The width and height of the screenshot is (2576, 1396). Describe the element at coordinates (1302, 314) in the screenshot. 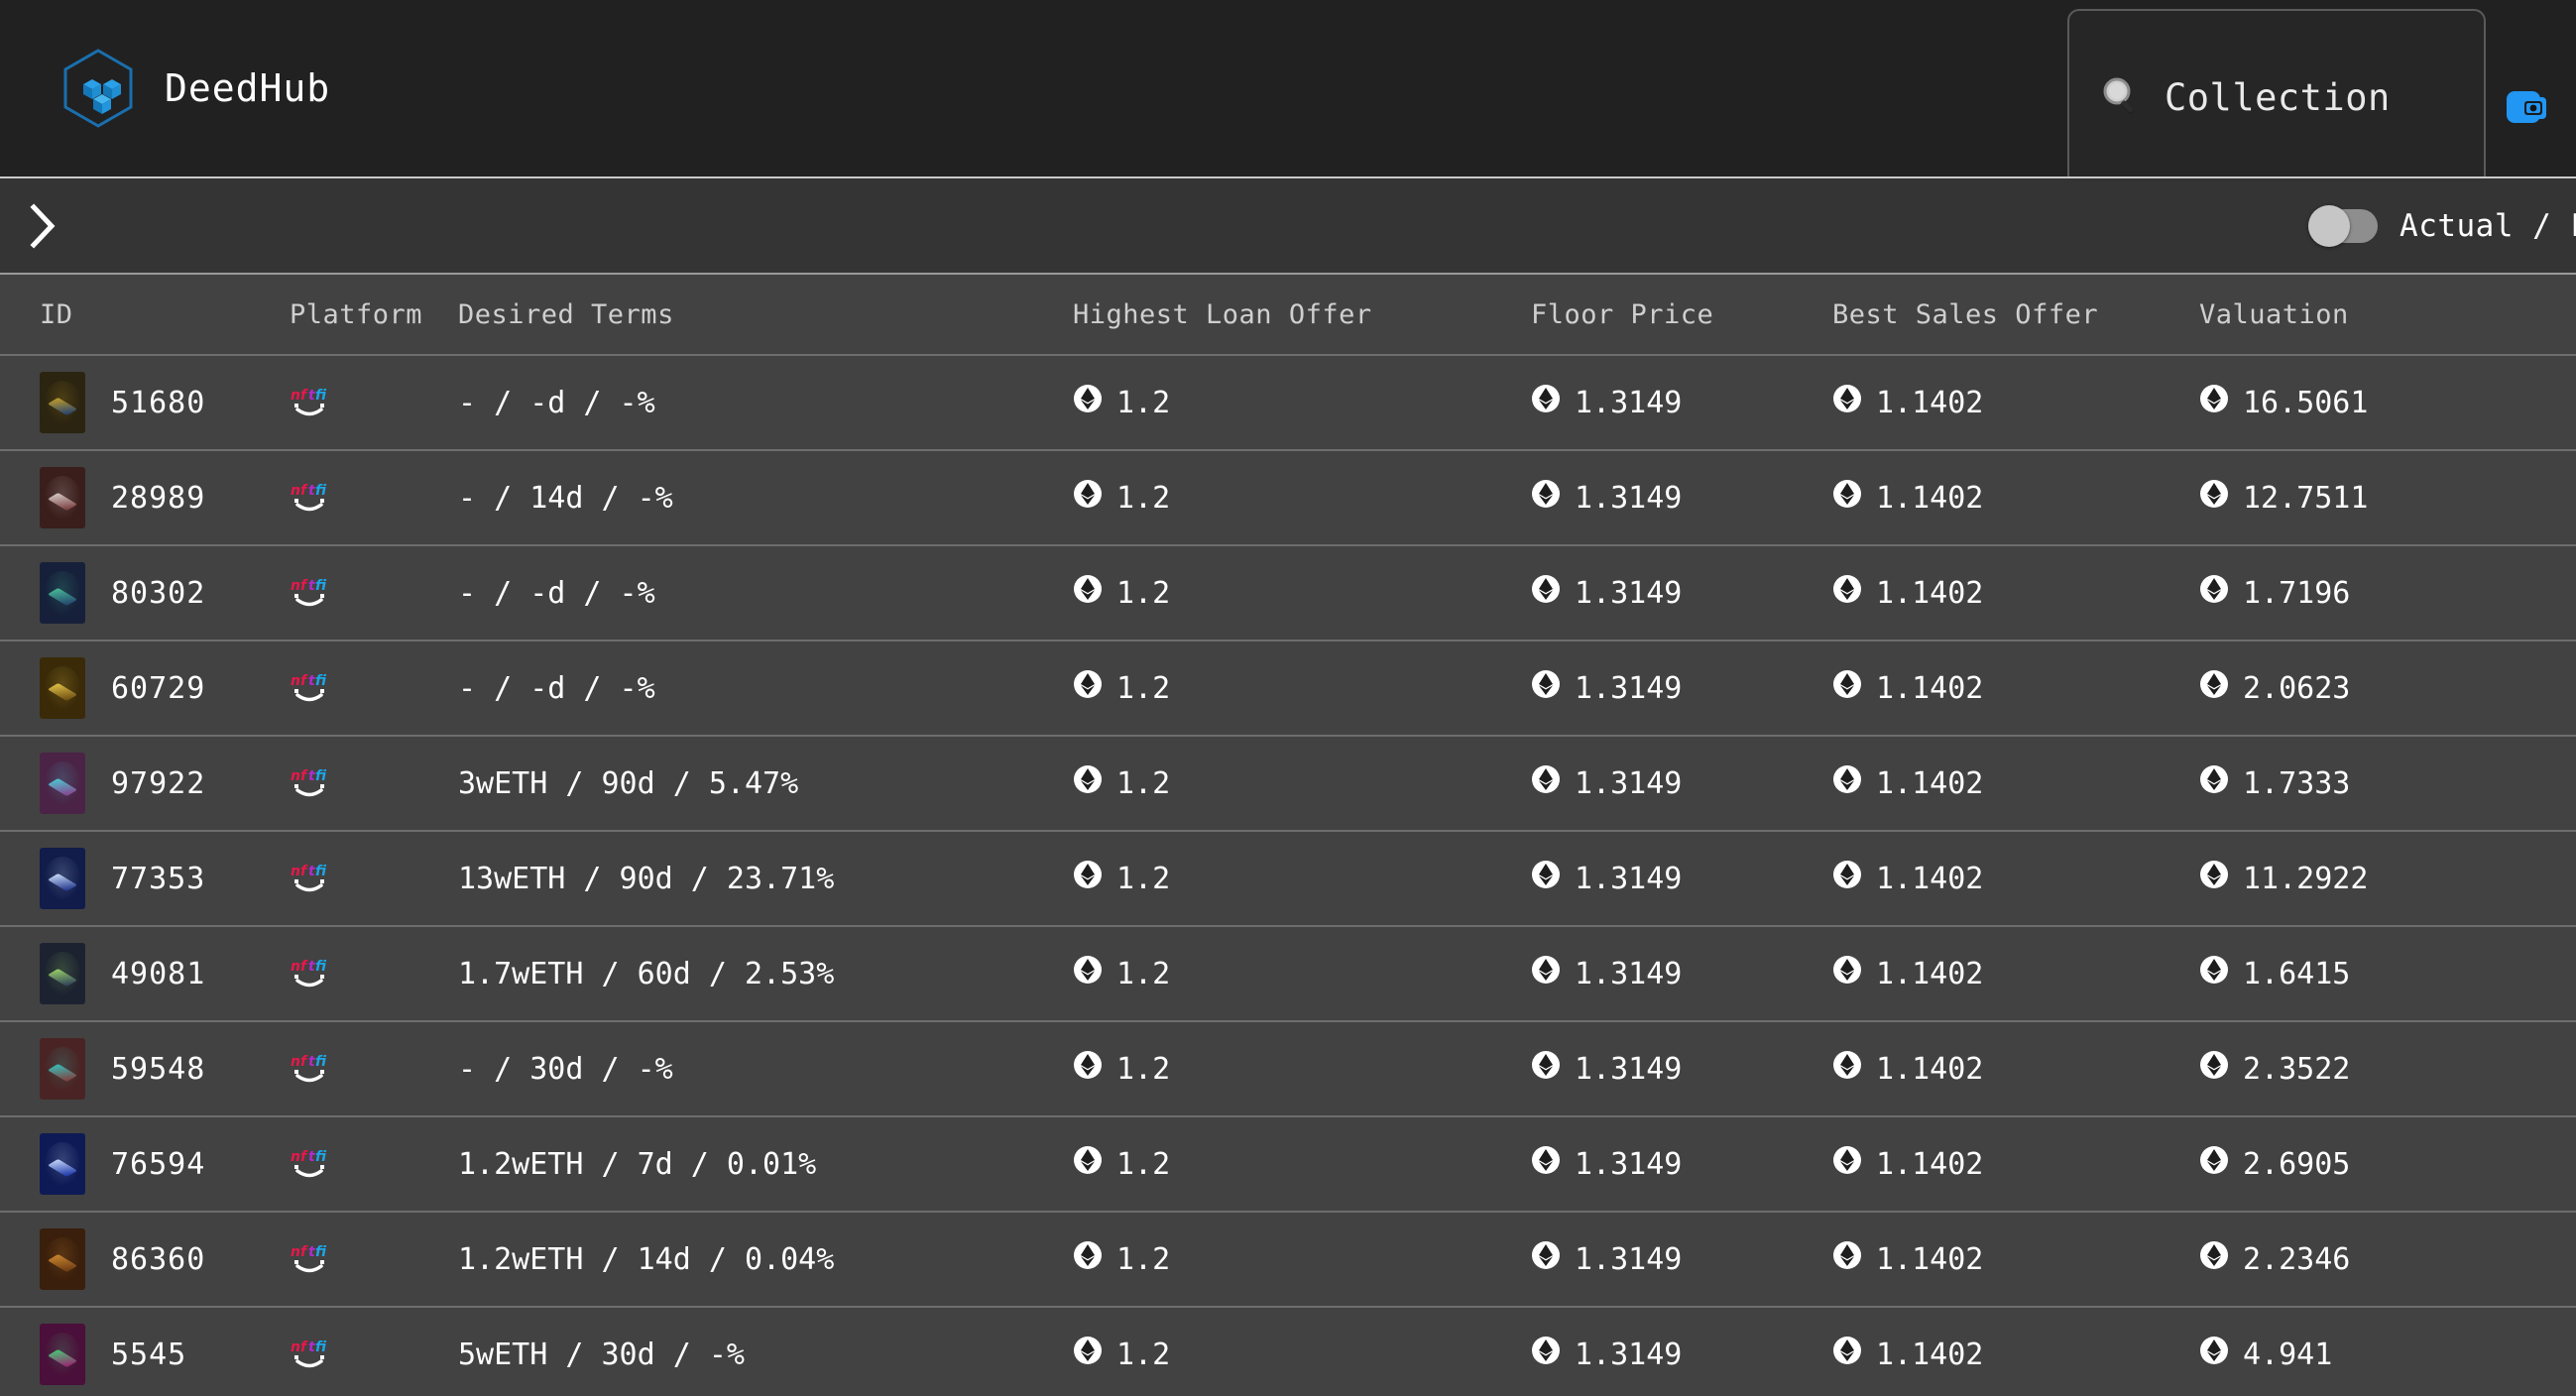

I see `column-header-loan: Highest Loan Offer` at that location.